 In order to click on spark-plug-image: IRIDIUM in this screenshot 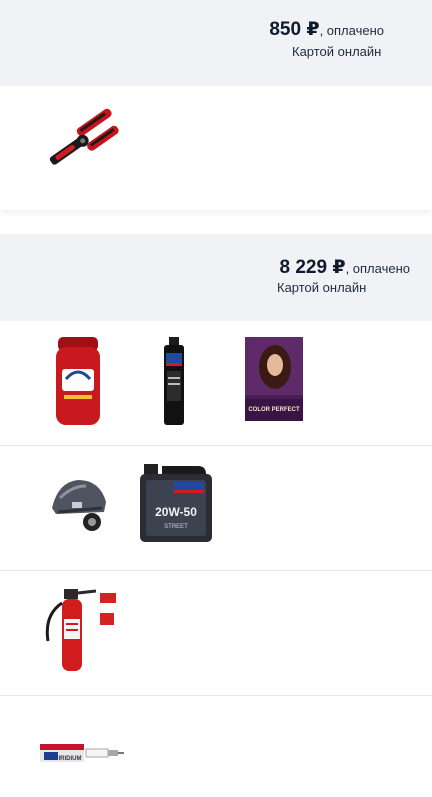, I will do `click(82, 755)`.